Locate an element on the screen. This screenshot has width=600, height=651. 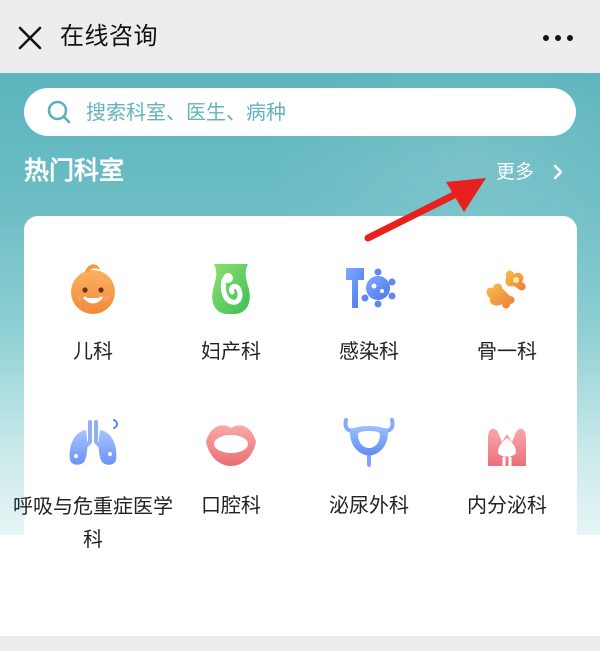
chevron-right-icon is located at coordinates (558, 172).